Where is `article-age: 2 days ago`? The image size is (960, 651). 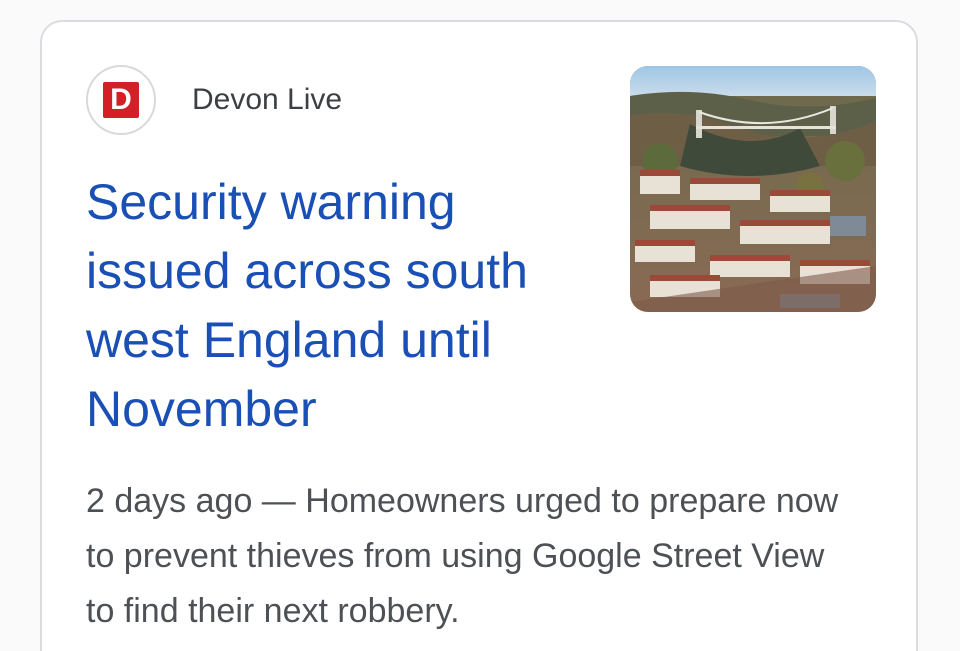 article-age: 2 days ago is located at coordinates (169, 501).